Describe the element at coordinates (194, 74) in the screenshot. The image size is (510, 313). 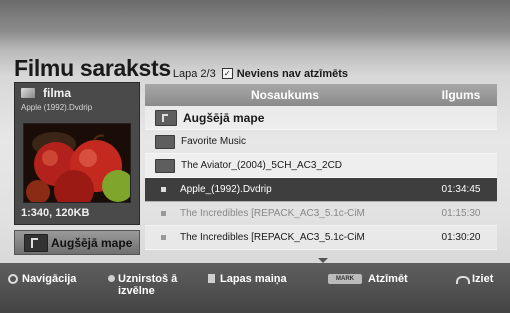
I see `page-indicator: Lapa 2/3` at that location.